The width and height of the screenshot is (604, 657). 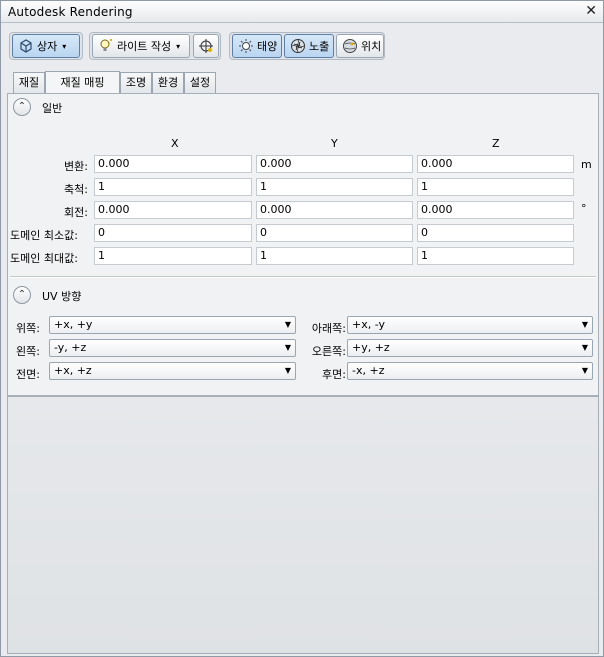 I want to click on bottom-label: 아래쪽:, so click(x=328, y=328).